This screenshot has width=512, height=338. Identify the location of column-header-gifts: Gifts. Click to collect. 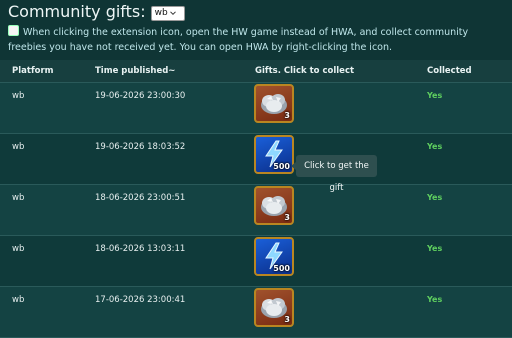
(329, 71).